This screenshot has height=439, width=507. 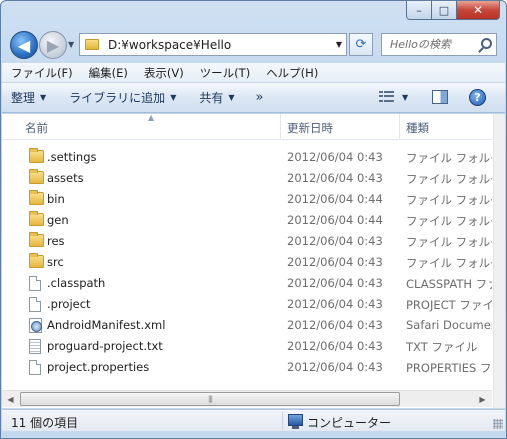 I want to click on organize-label: 整理, so click(x=23, y=98).